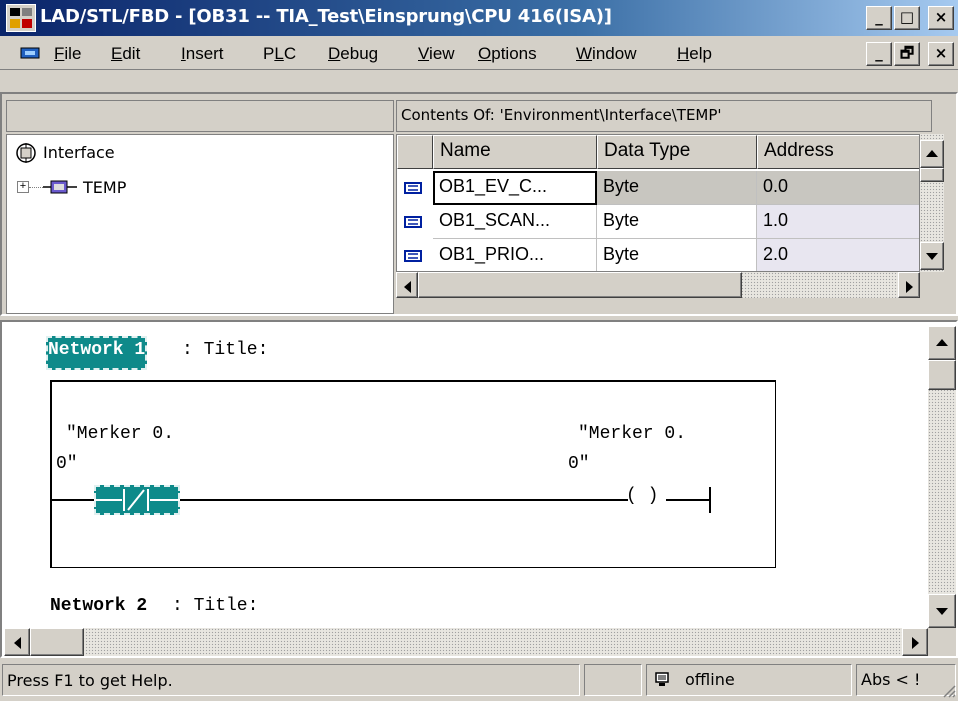  I want to click on menu-window: Window, so click(606, 54).